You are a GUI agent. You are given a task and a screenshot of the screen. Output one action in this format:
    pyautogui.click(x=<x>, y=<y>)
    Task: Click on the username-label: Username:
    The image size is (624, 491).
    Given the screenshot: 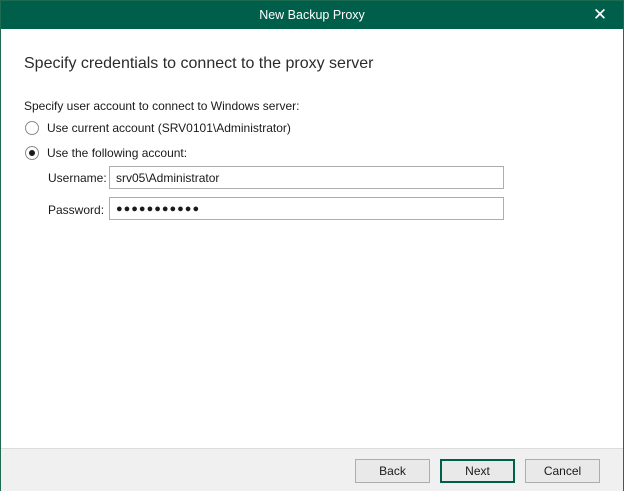 What is the action you would take?
    pyautogui.click(x=77, y=178)
    